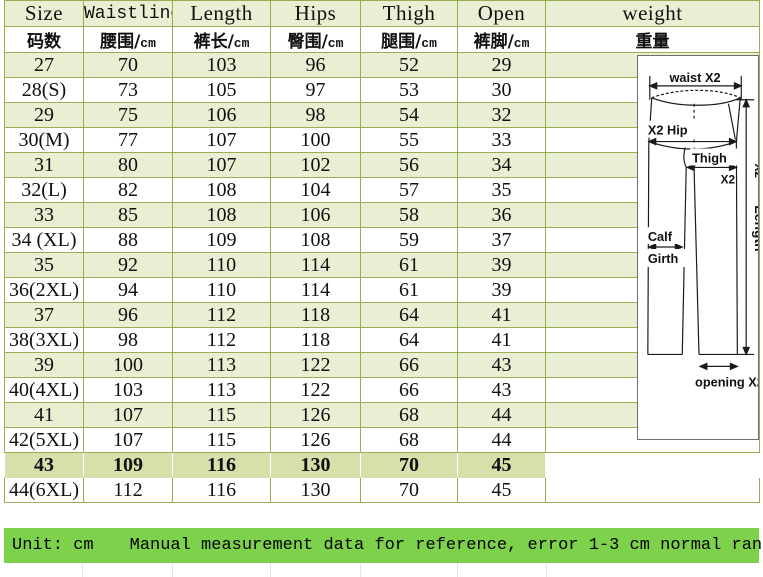  Describe the element at coordinates (409, 65) in the screenshot. I see `cell-thigh: 52` at that location.